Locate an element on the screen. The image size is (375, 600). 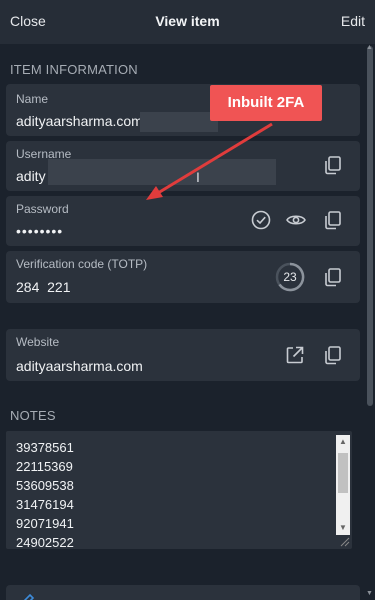
name-label: Name is located at coordinates (32, 99).